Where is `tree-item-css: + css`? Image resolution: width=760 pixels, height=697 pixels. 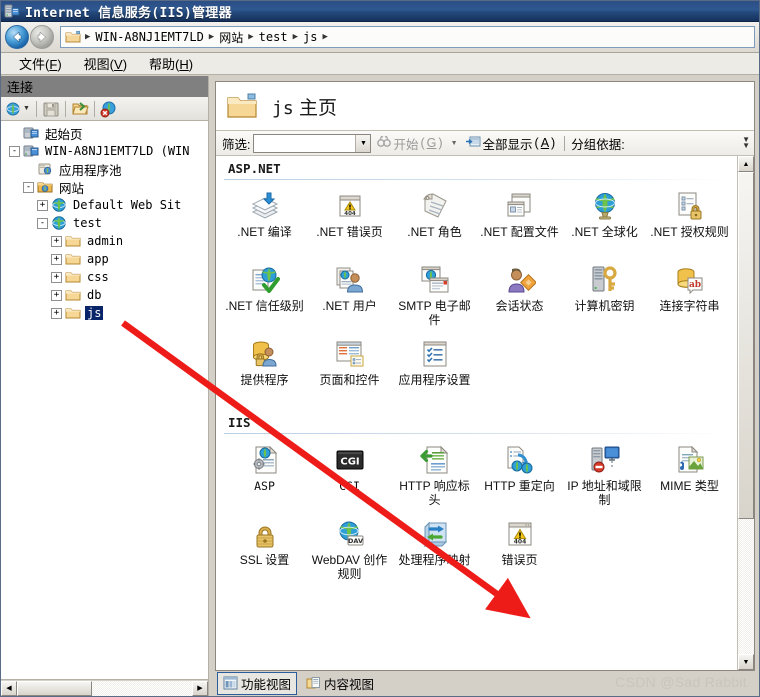 tree-item-css: + css is located at coordinates (104, 277).